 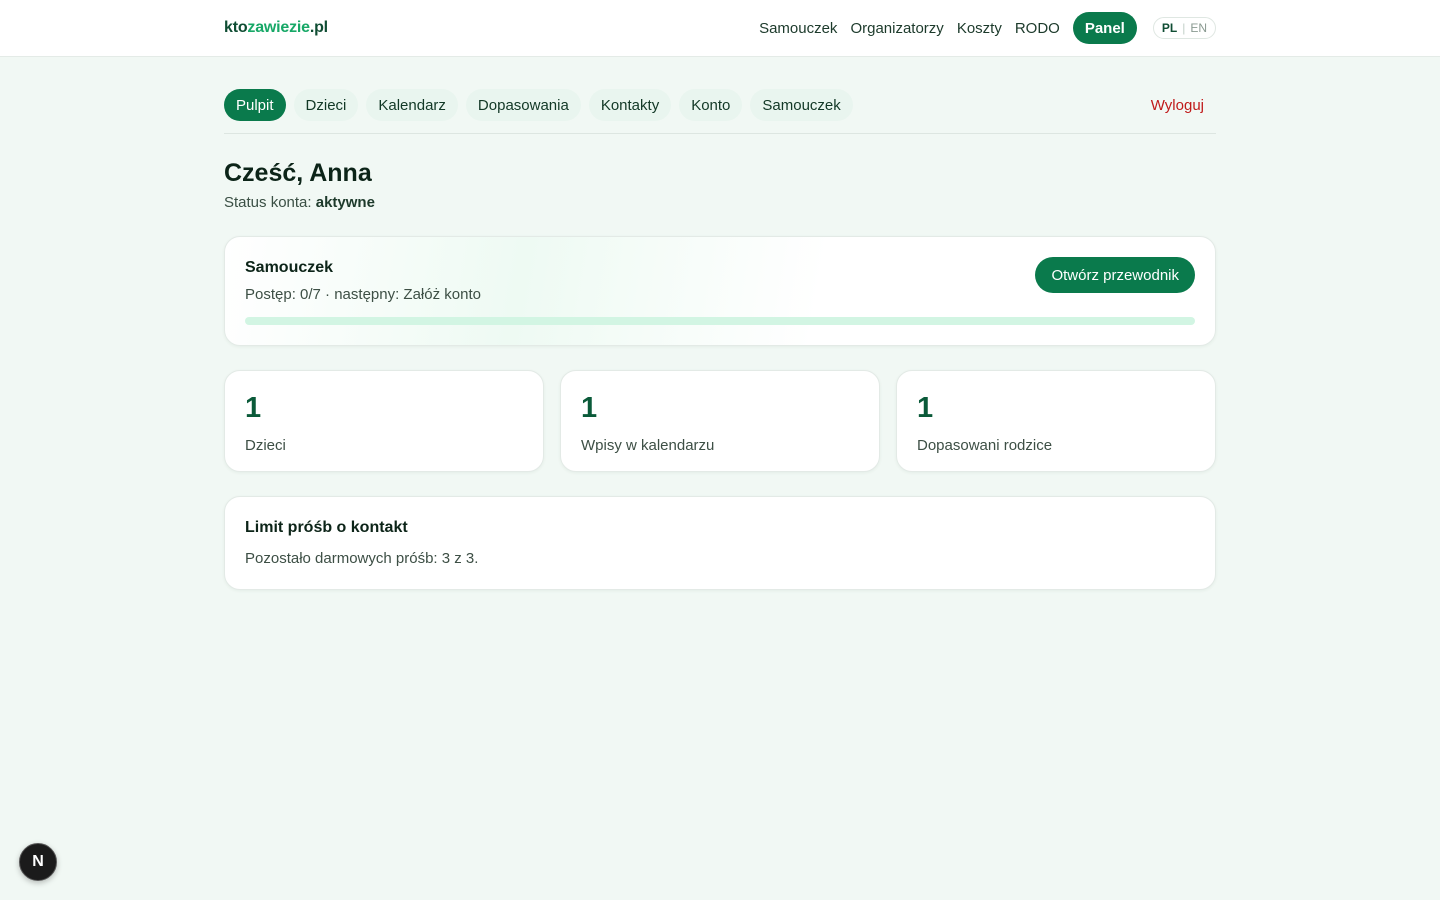 What do you see at coordinates (630, 105) in the screenshot?
I see `tab-kontakty: Kontakty` at bounding box center [630, 105].